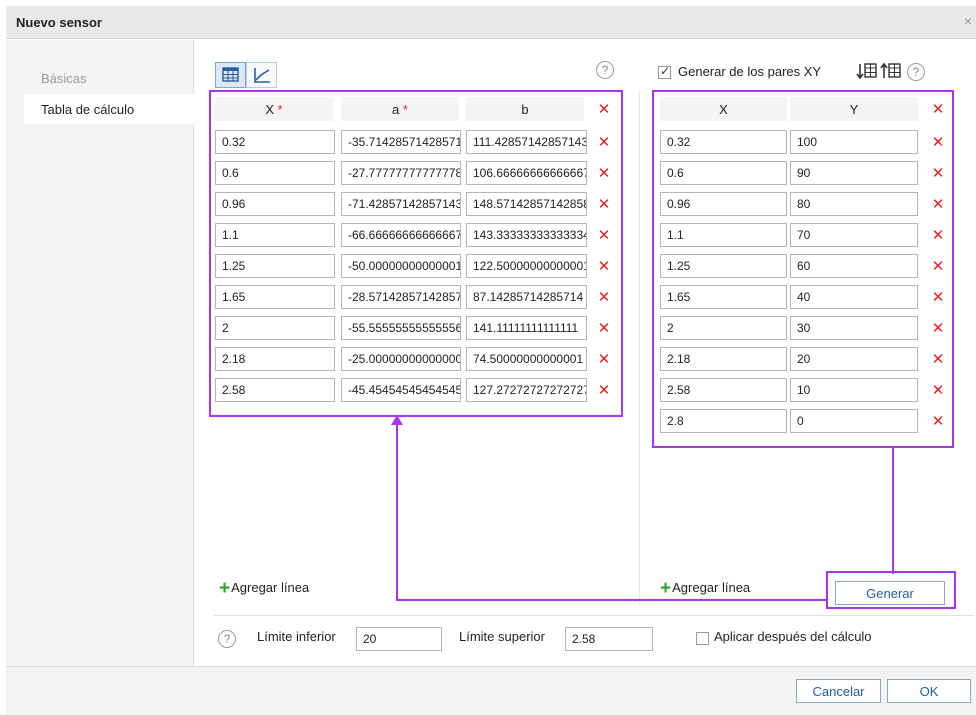  What do you see at coordinates (723, 390) in the screenshot?
I see `xy-x-input: 2.58` at bounding box center [723, 390].